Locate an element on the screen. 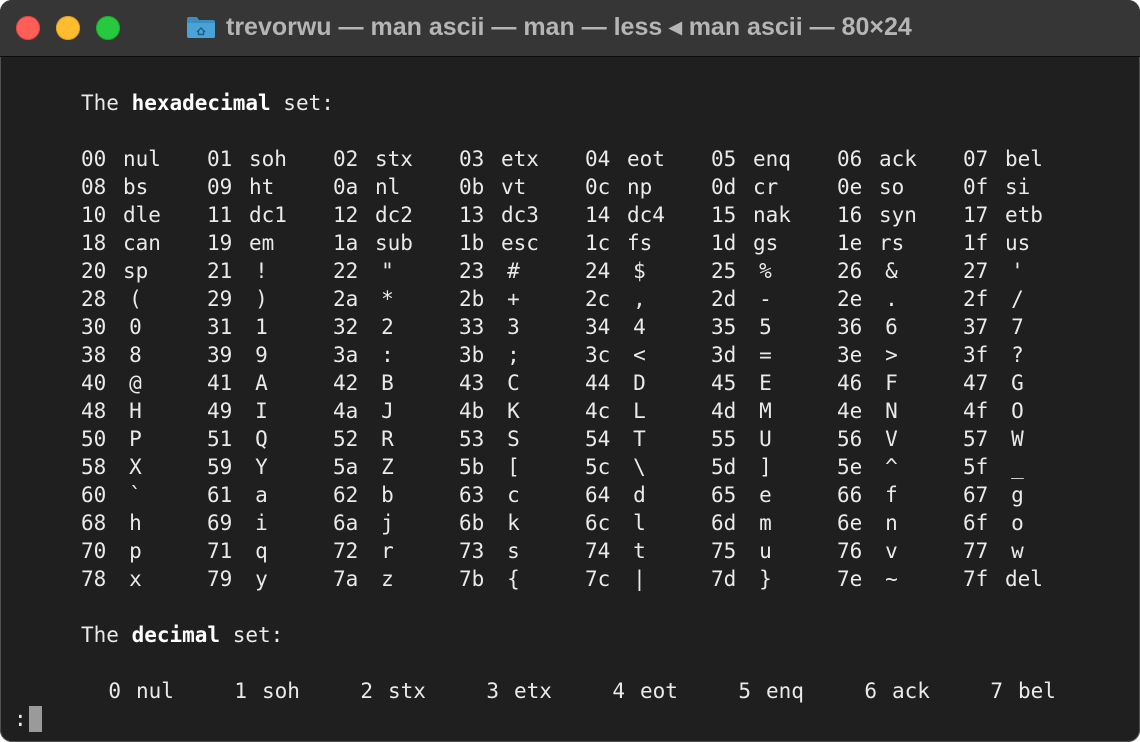 The image size is (1140, 742). hex-code: 1f is located at coordinates (976, 243).